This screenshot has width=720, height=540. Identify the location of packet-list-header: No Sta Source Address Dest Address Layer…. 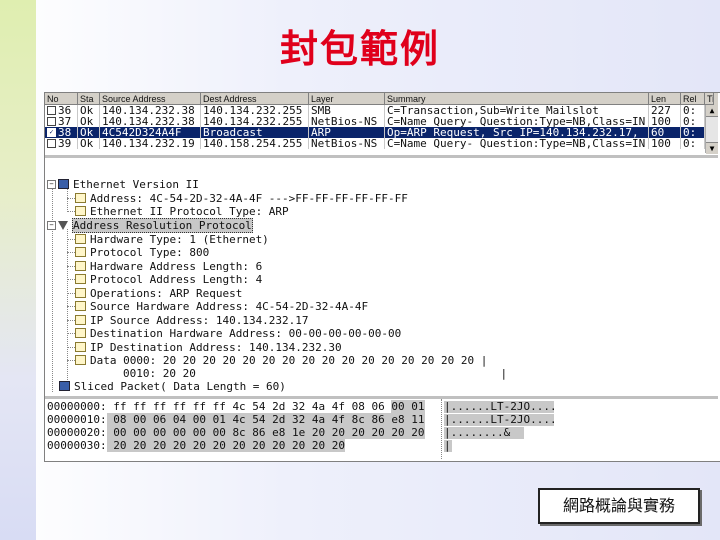
(381, 99).